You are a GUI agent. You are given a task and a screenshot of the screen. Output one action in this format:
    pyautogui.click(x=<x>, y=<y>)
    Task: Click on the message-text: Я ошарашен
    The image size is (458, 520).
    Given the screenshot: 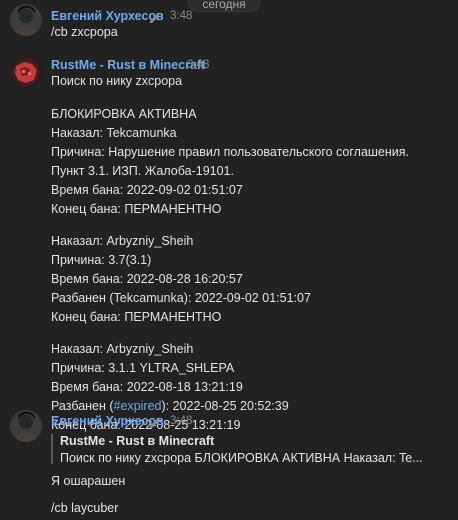 What is the action you would take?
    pyautogui.click(x=88, y=481)
    